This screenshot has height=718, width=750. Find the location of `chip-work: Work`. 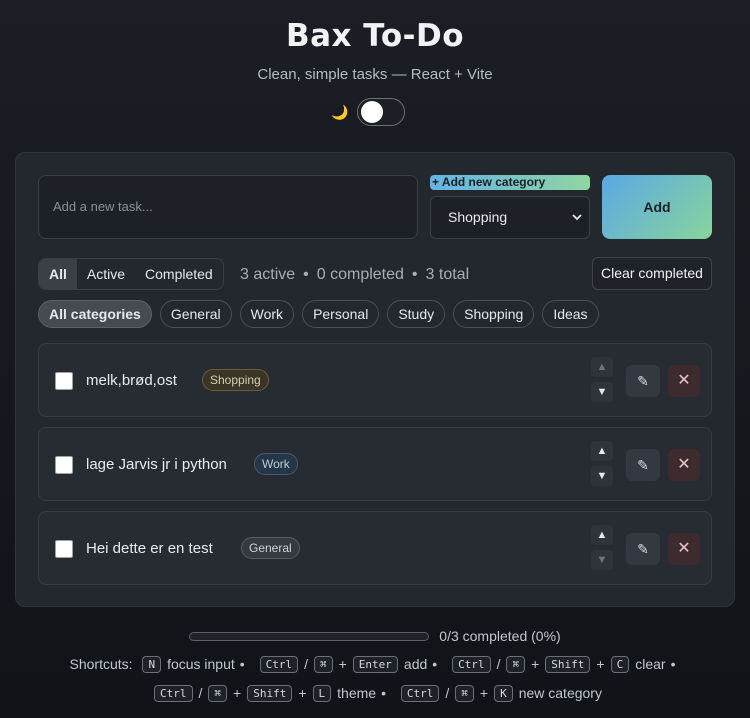

chip-work: Work is located at coordinates (267, 314).